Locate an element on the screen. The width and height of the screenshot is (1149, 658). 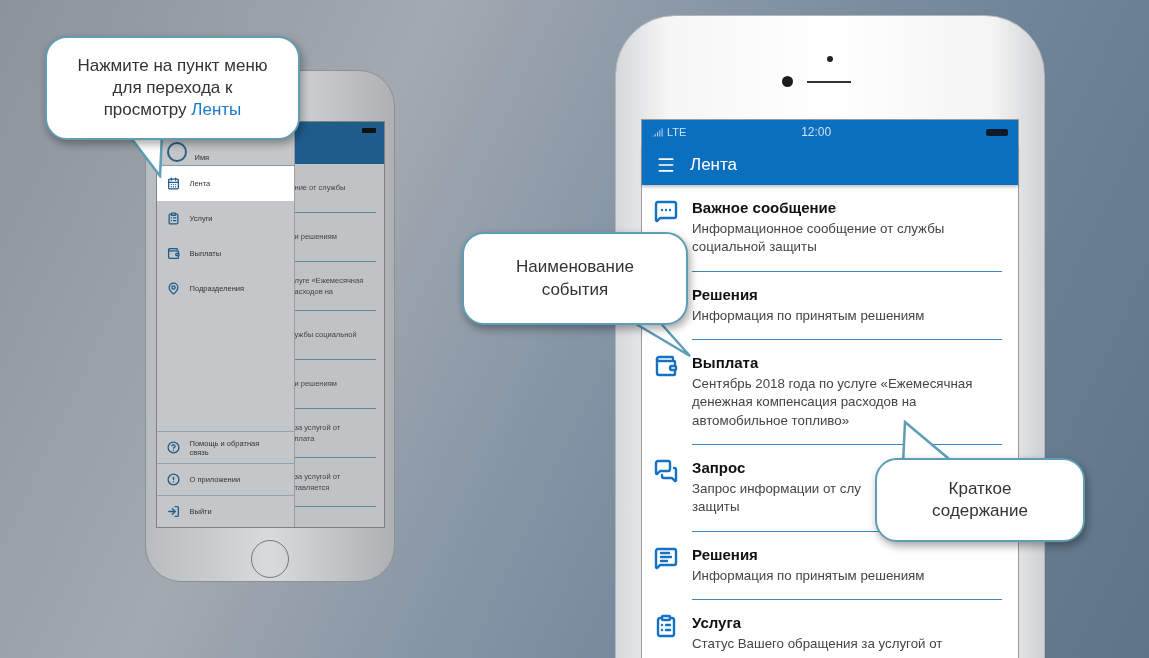
info-icon is located at coordinates (173, 479).